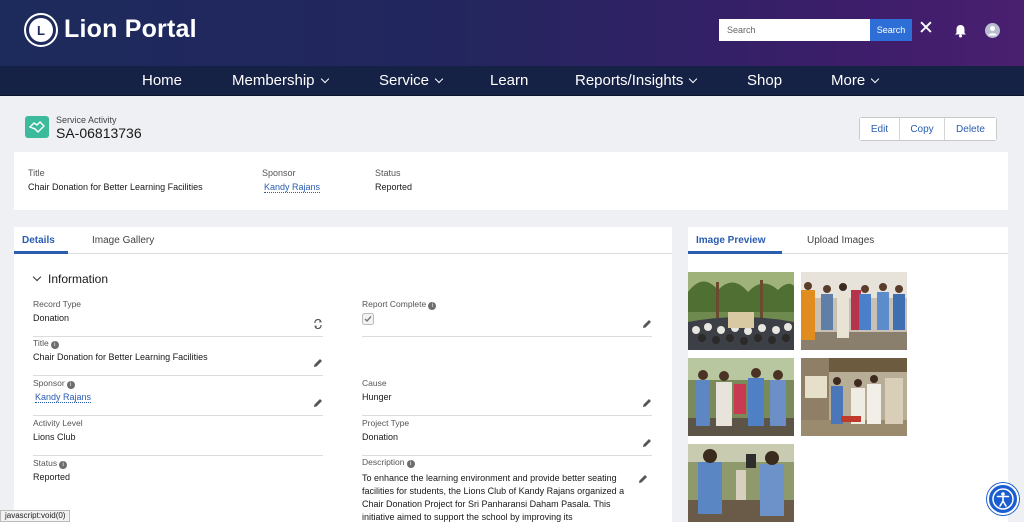 The image size is (1024, 522). Describe the element at coordinates (70, 279) in the screenshot. I see `information-section-toggle: Information` at that location.